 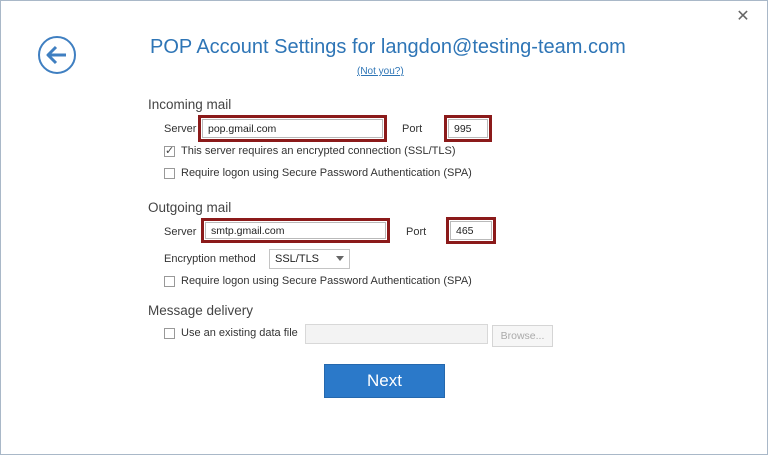 I want to click on incoming-spa-checkbox, so click(x=169, y=173).